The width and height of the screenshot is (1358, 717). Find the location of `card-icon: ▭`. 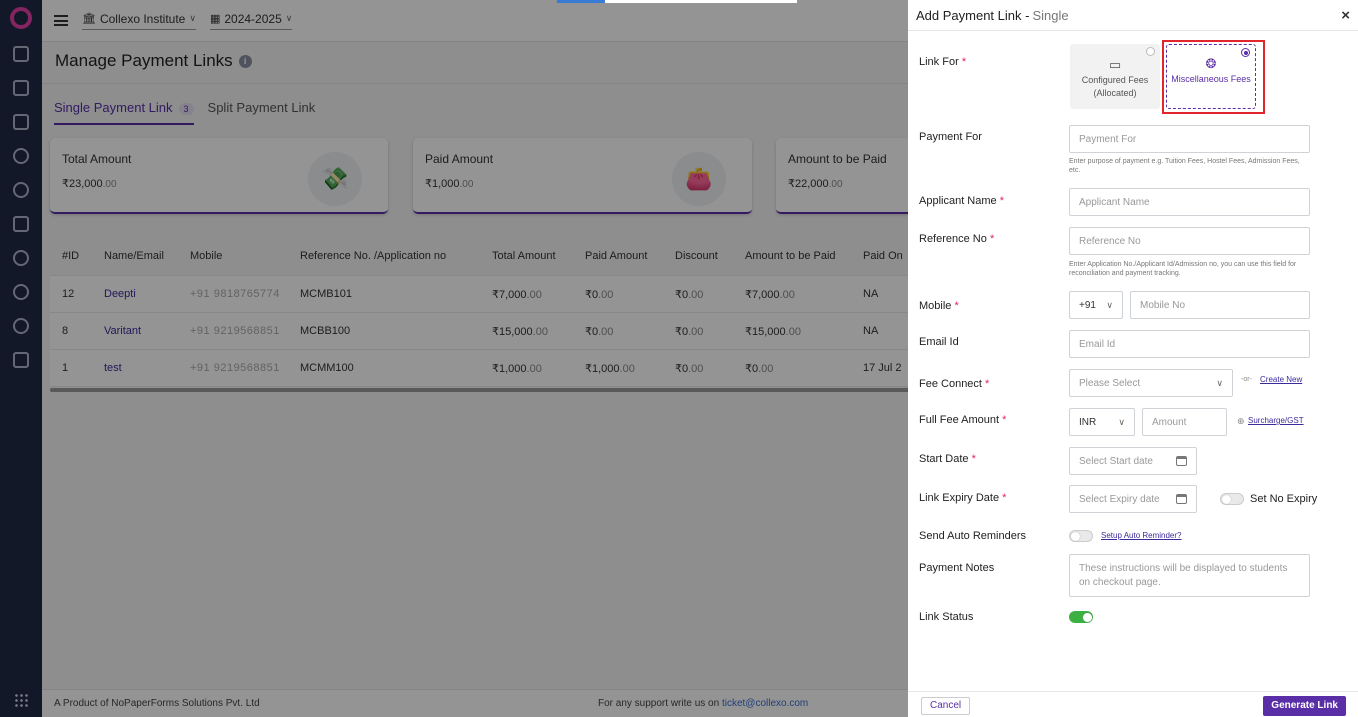

card-icon: ▭ is located at coordinates (1115, 64).